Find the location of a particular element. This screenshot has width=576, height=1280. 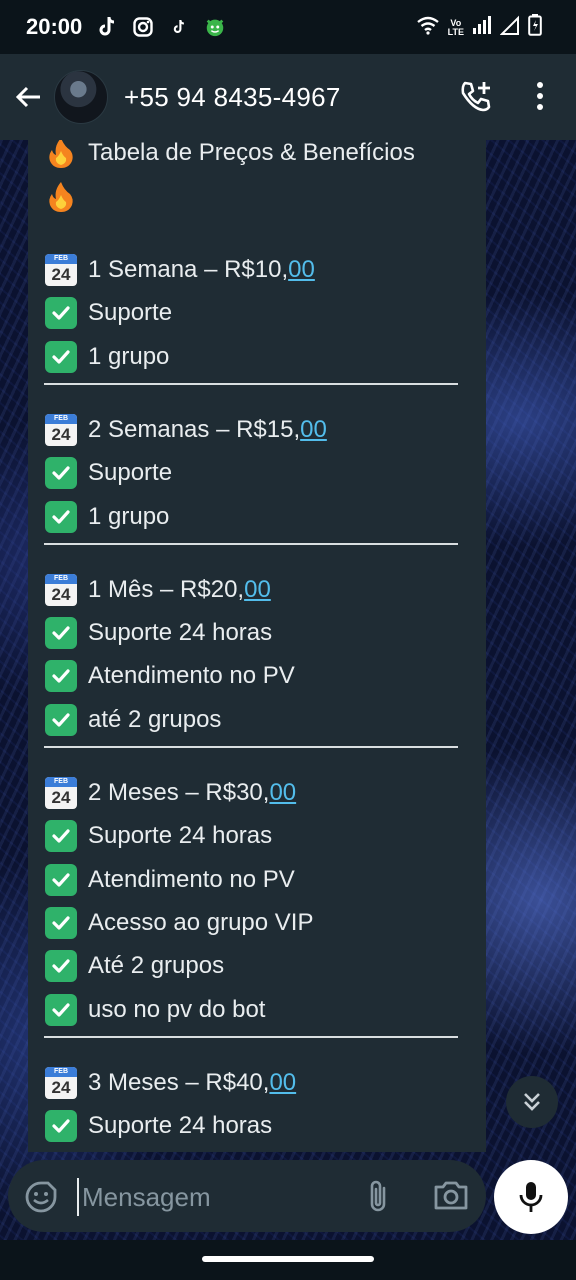

message-composer is located at coordinates (247, 1196).